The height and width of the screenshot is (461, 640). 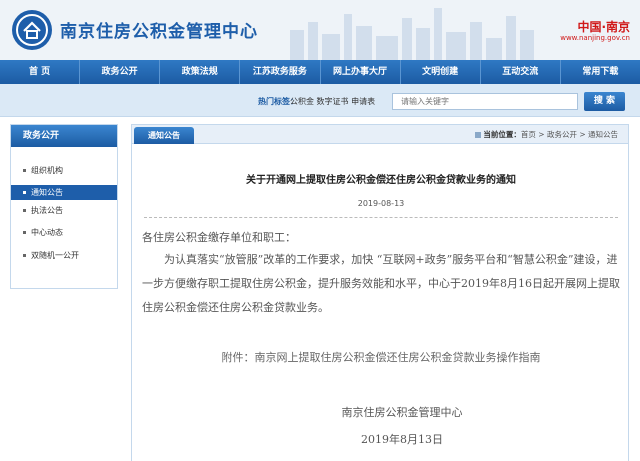 I want to click on sidebar-item-enforcement: 执法公告, so click(x=64, y=210).